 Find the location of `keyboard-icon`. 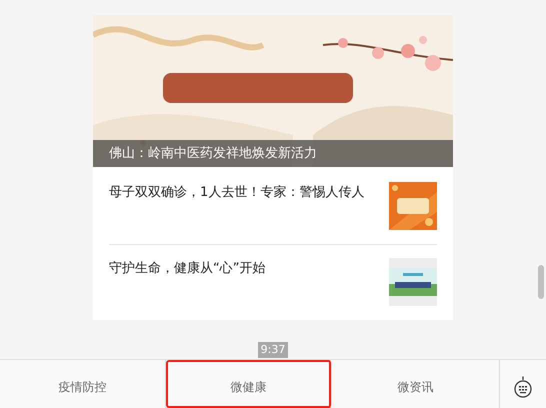

keyboard-icon is located at coordinates (523, 387).